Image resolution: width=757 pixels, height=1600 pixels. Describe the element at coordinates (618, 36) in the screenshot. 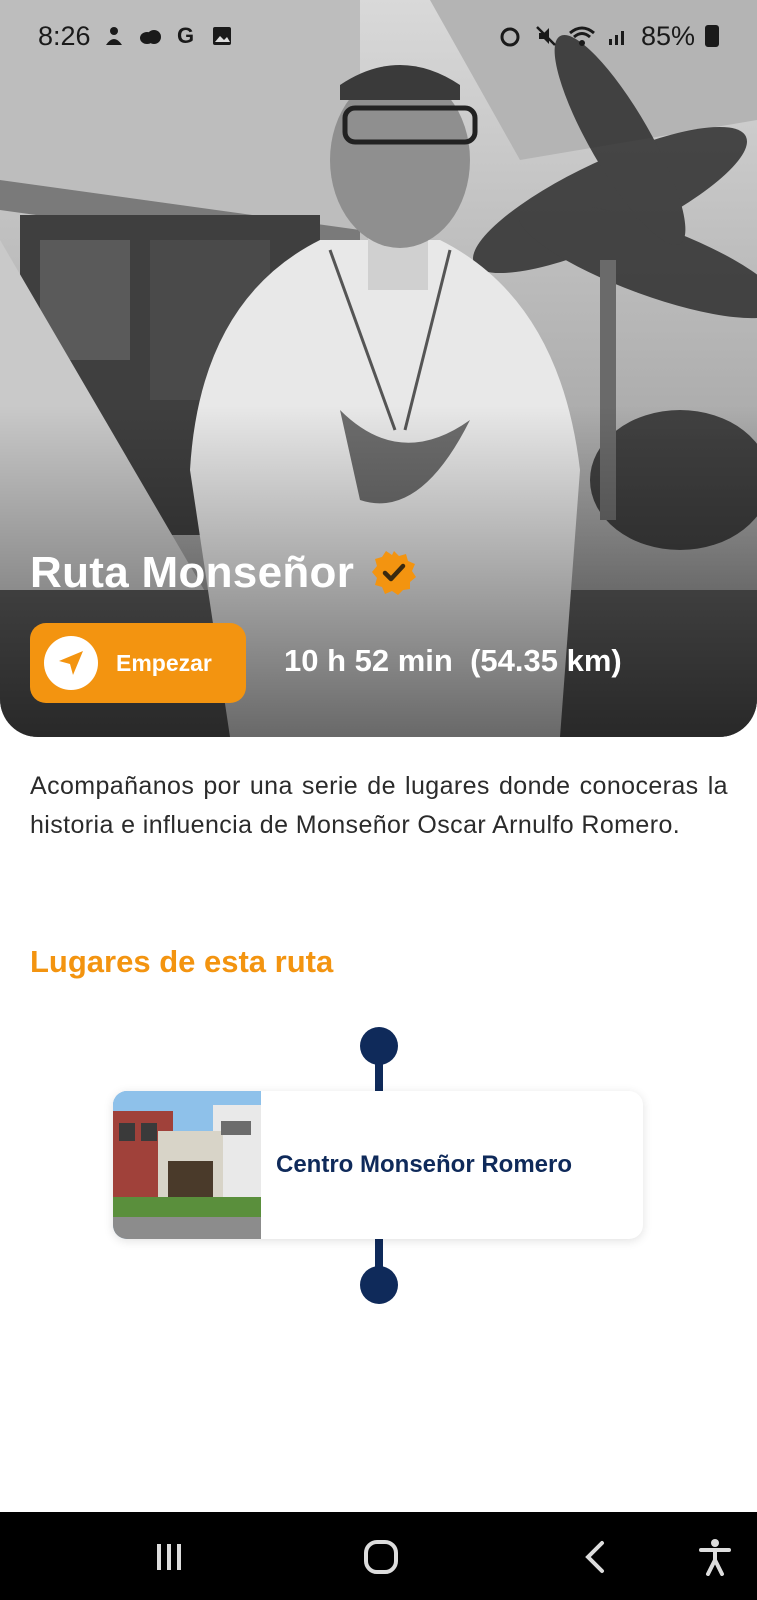

I see `signal-icon` at that location.